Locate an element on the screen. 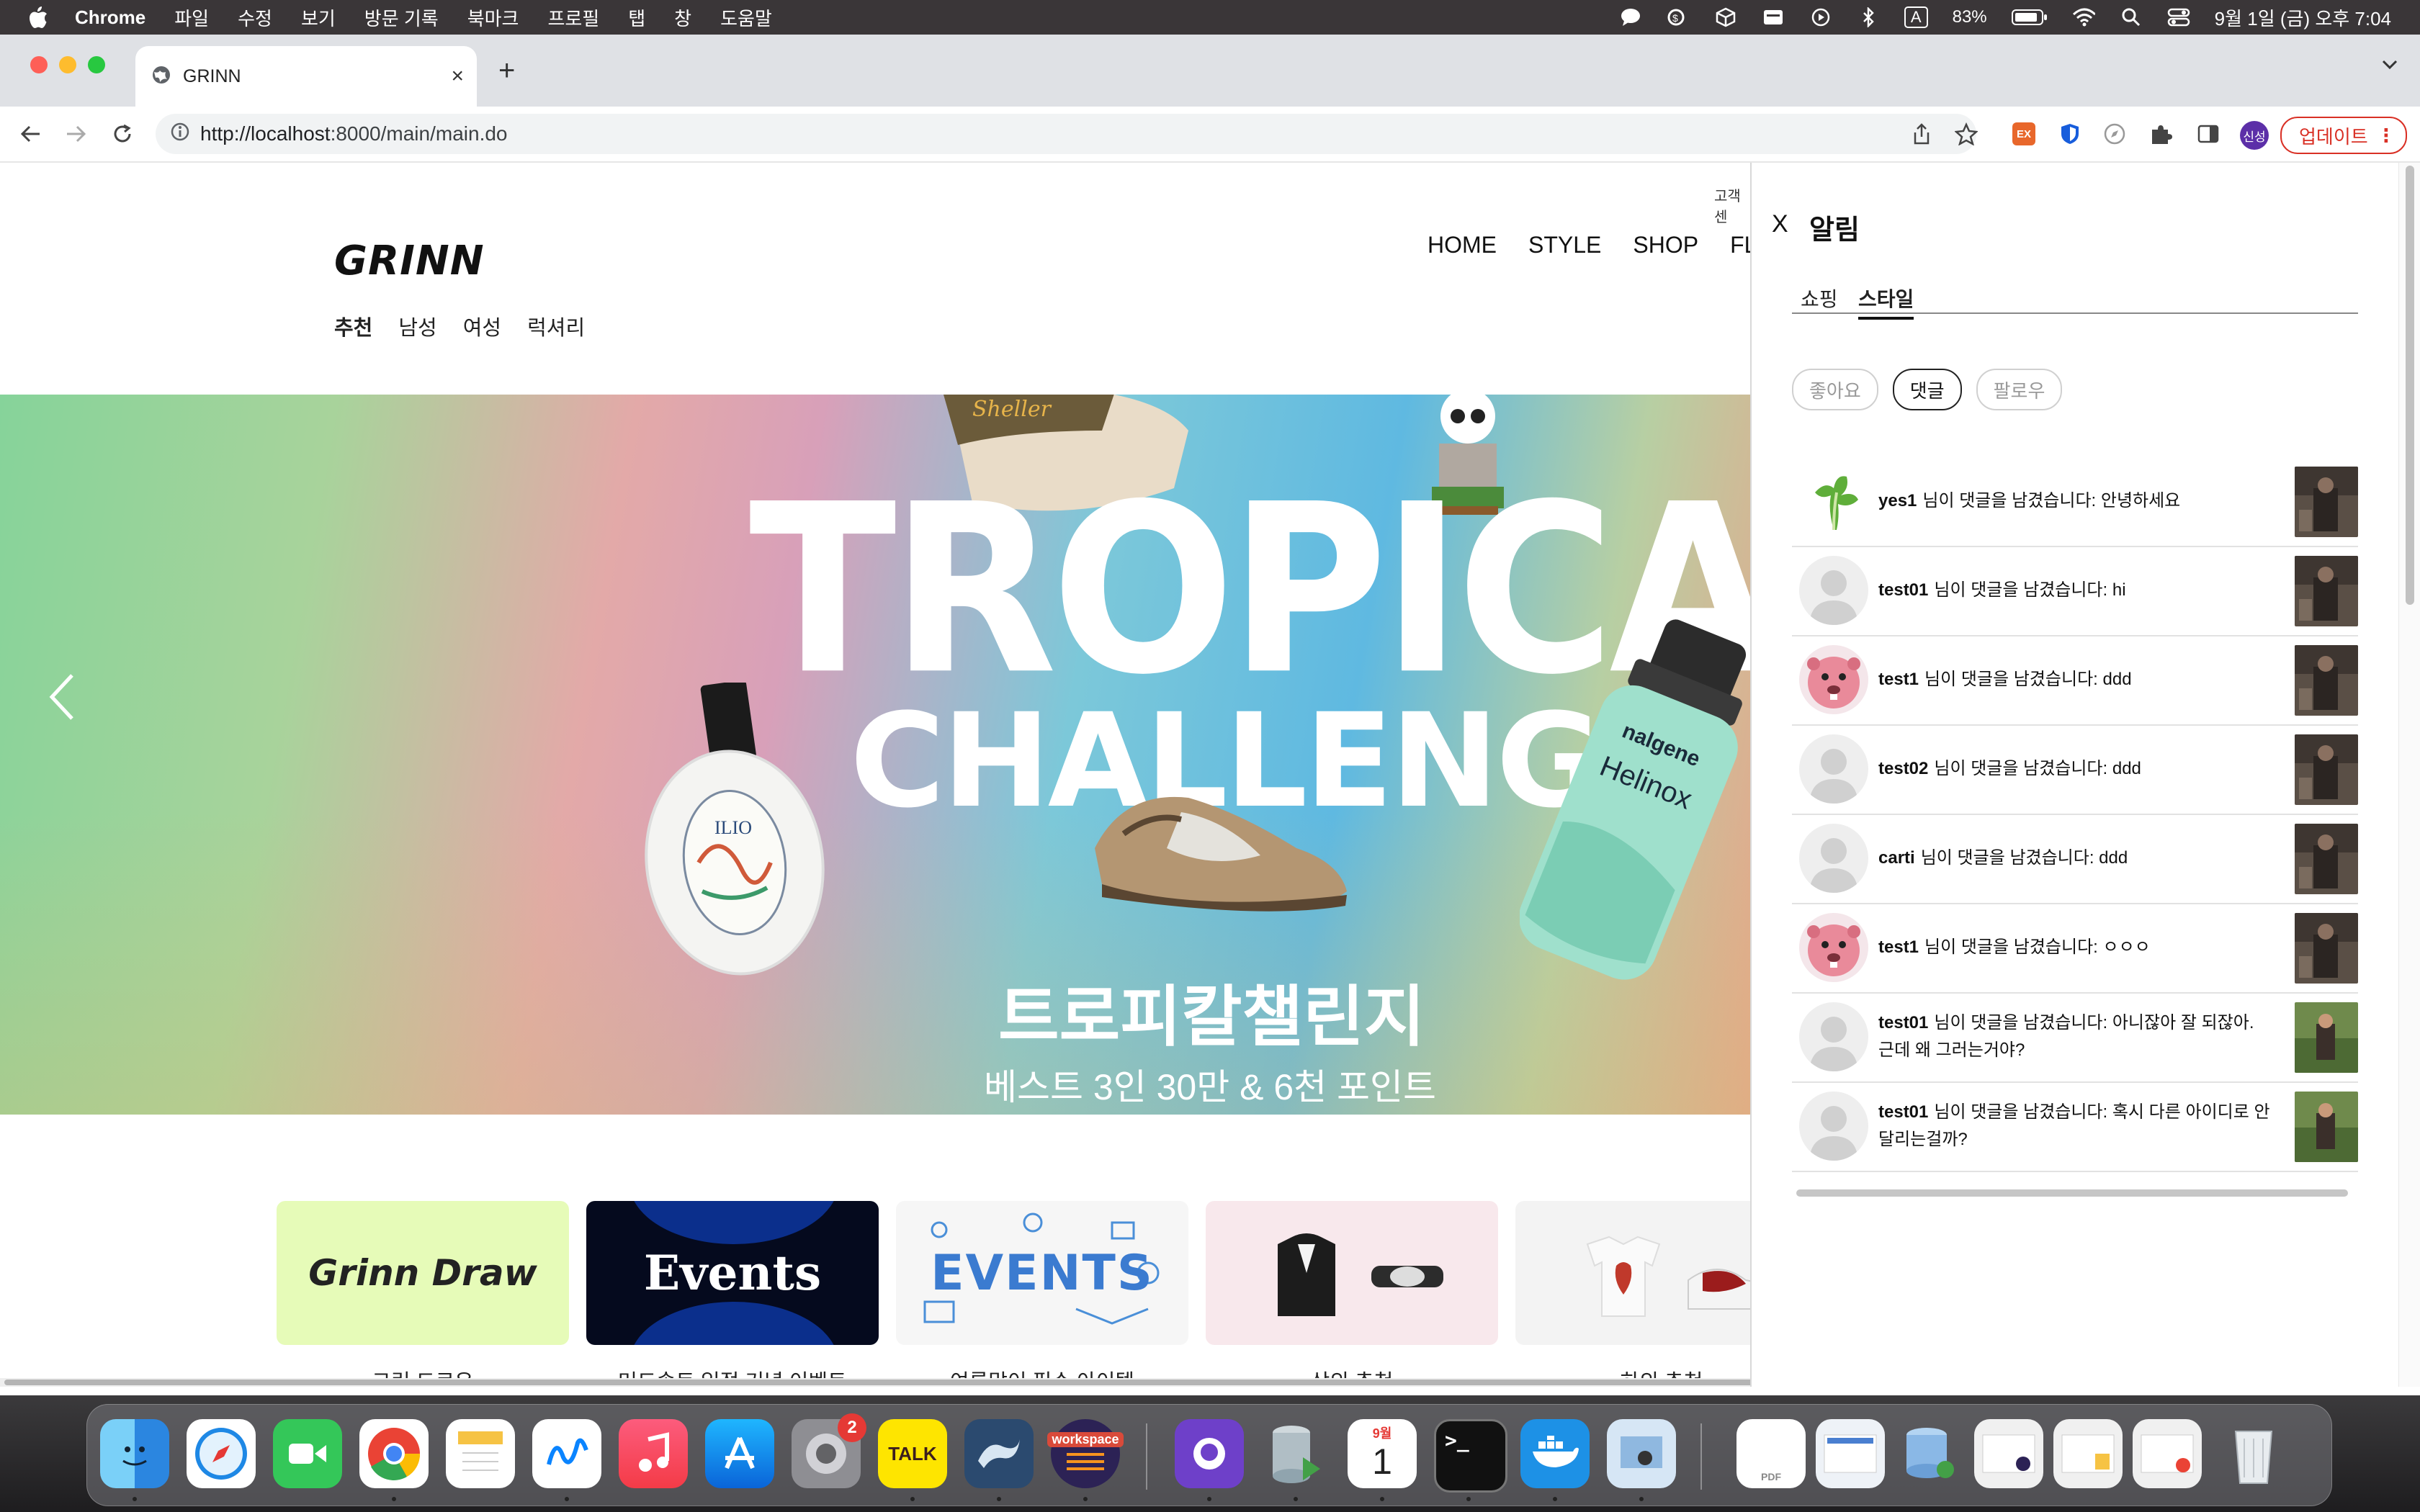 The height and width of the screenshot is (1512, 2420). notification-item: test1 님이 댓글을 남겼습니다: ddd is located at coordinates (2075, 681).